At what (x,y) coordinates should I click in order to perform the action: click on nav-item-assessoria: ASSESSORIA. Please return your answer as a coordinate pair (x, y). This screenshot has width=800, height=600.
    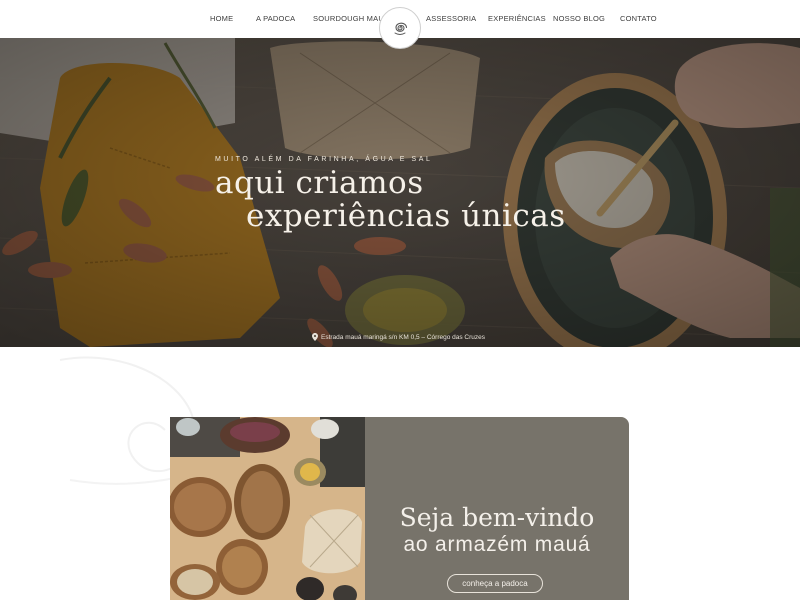
    Looking at the image, I should click on (451, 18).